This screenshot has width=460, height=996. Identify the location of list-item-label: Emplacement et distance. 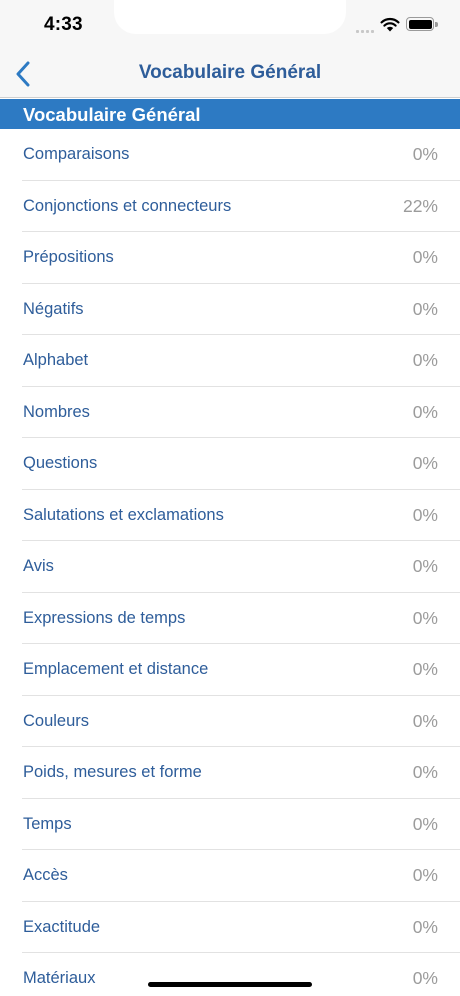
(116, 669).